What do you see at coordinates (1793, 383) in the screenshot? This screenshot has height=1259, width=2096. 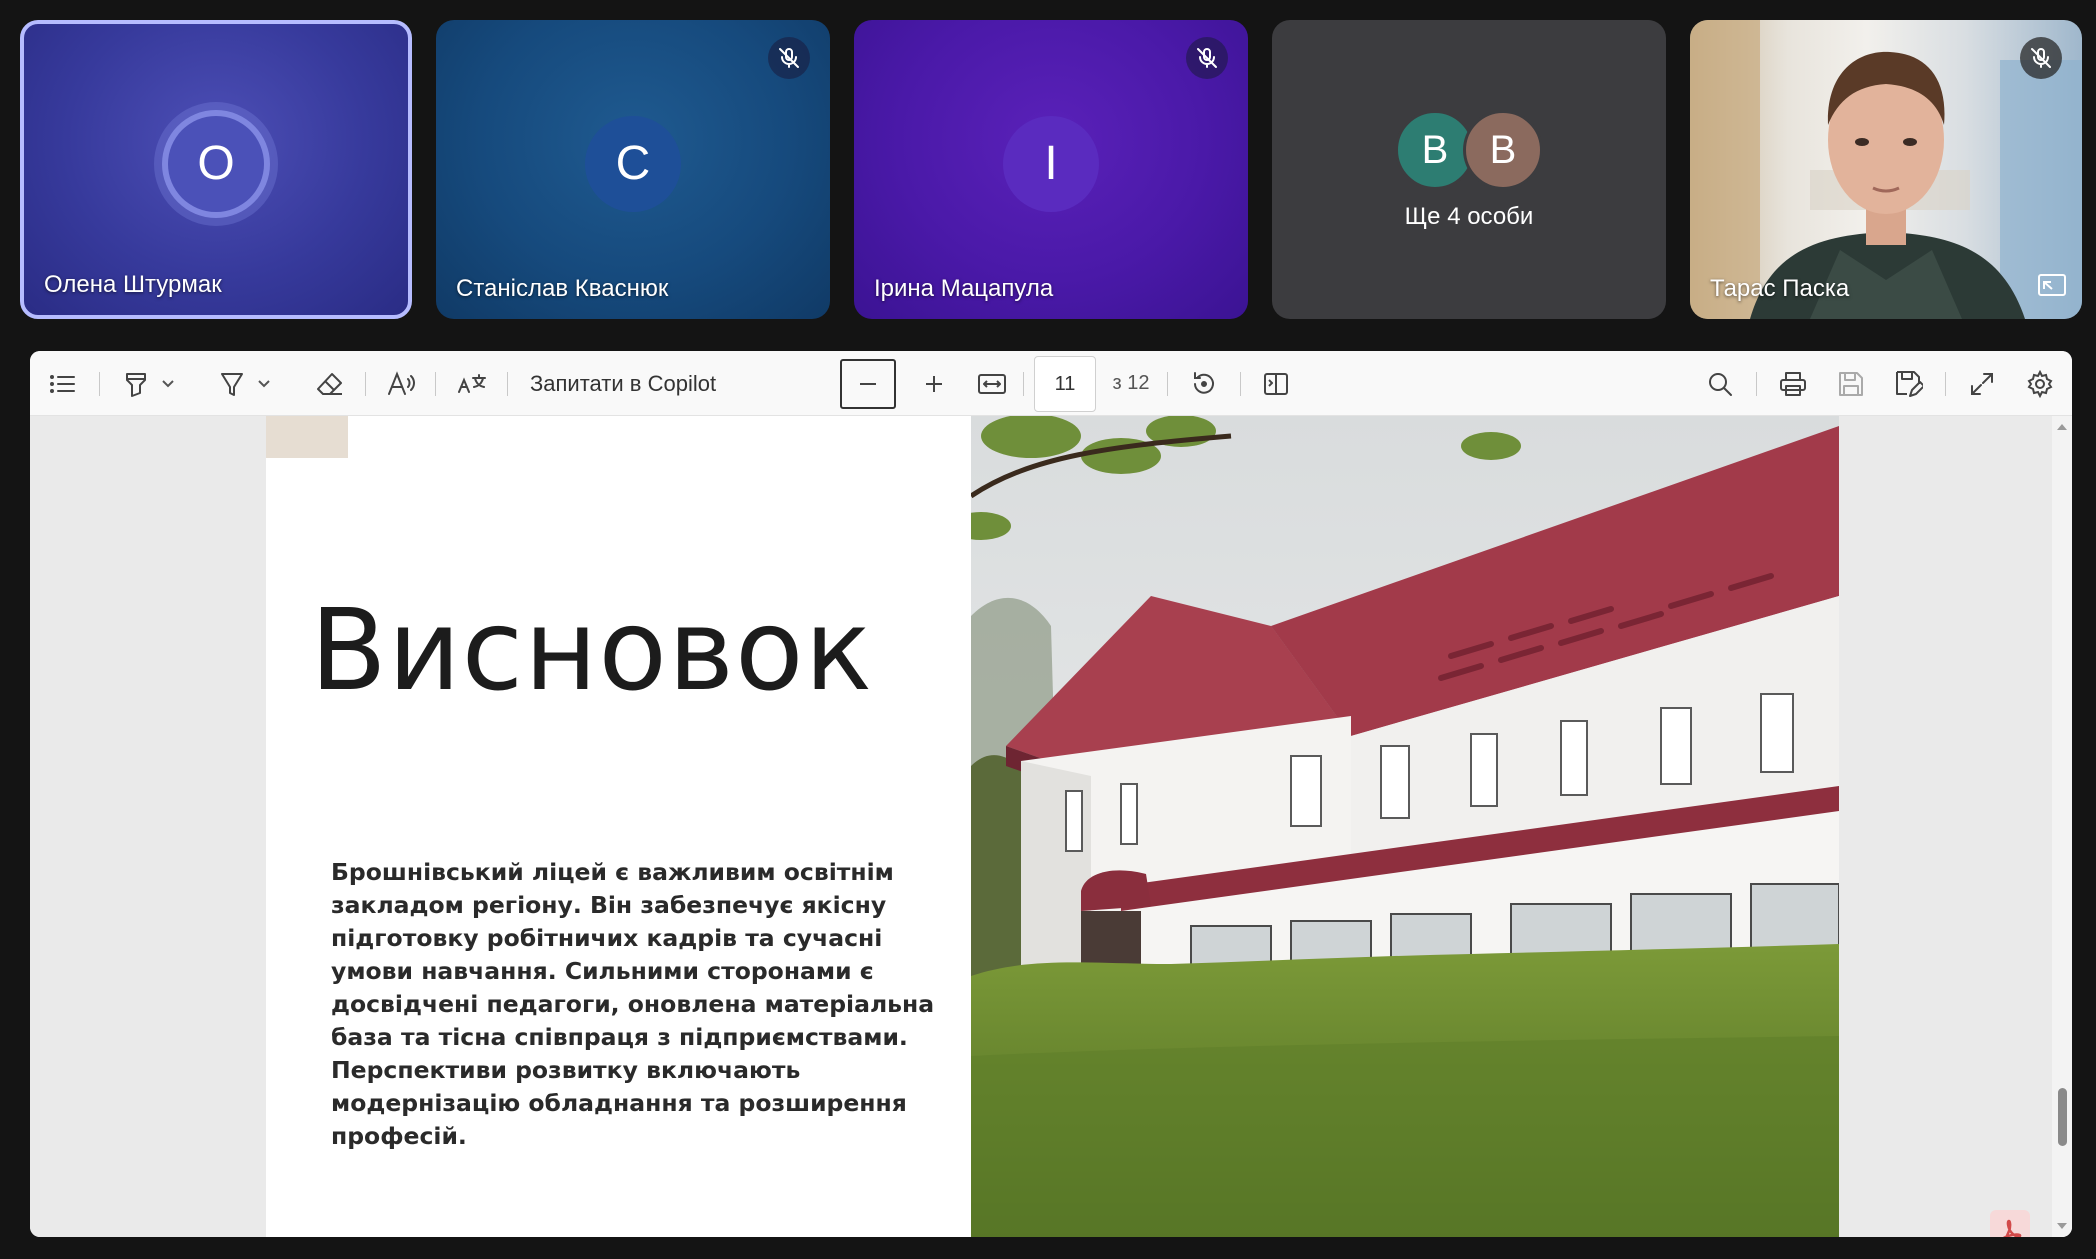 I see `print-icon` at bounding box center [1793, 383].